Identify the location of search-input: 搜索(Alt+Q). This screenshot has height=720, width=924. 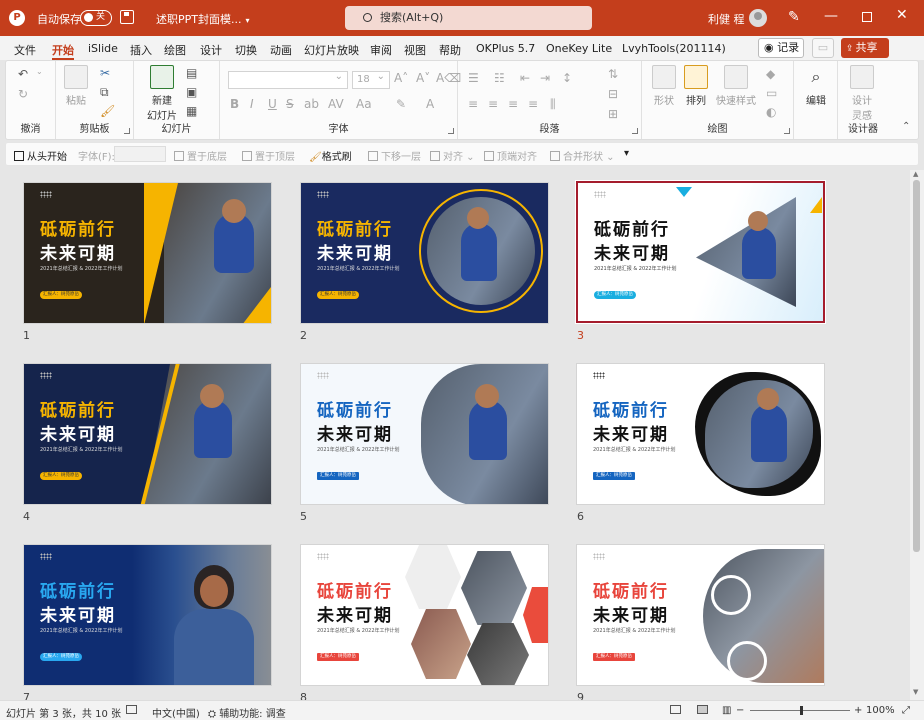
(468, 18).